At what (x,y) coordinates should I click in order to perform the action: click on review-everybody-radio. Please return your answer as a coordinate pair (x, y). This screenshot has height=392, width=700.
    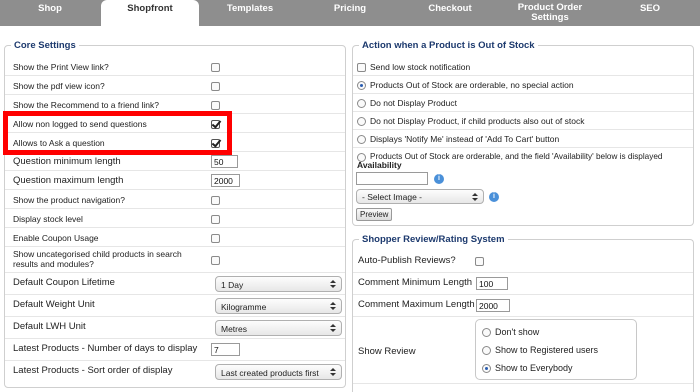
    Looking at the image, I should click on (486, 368).